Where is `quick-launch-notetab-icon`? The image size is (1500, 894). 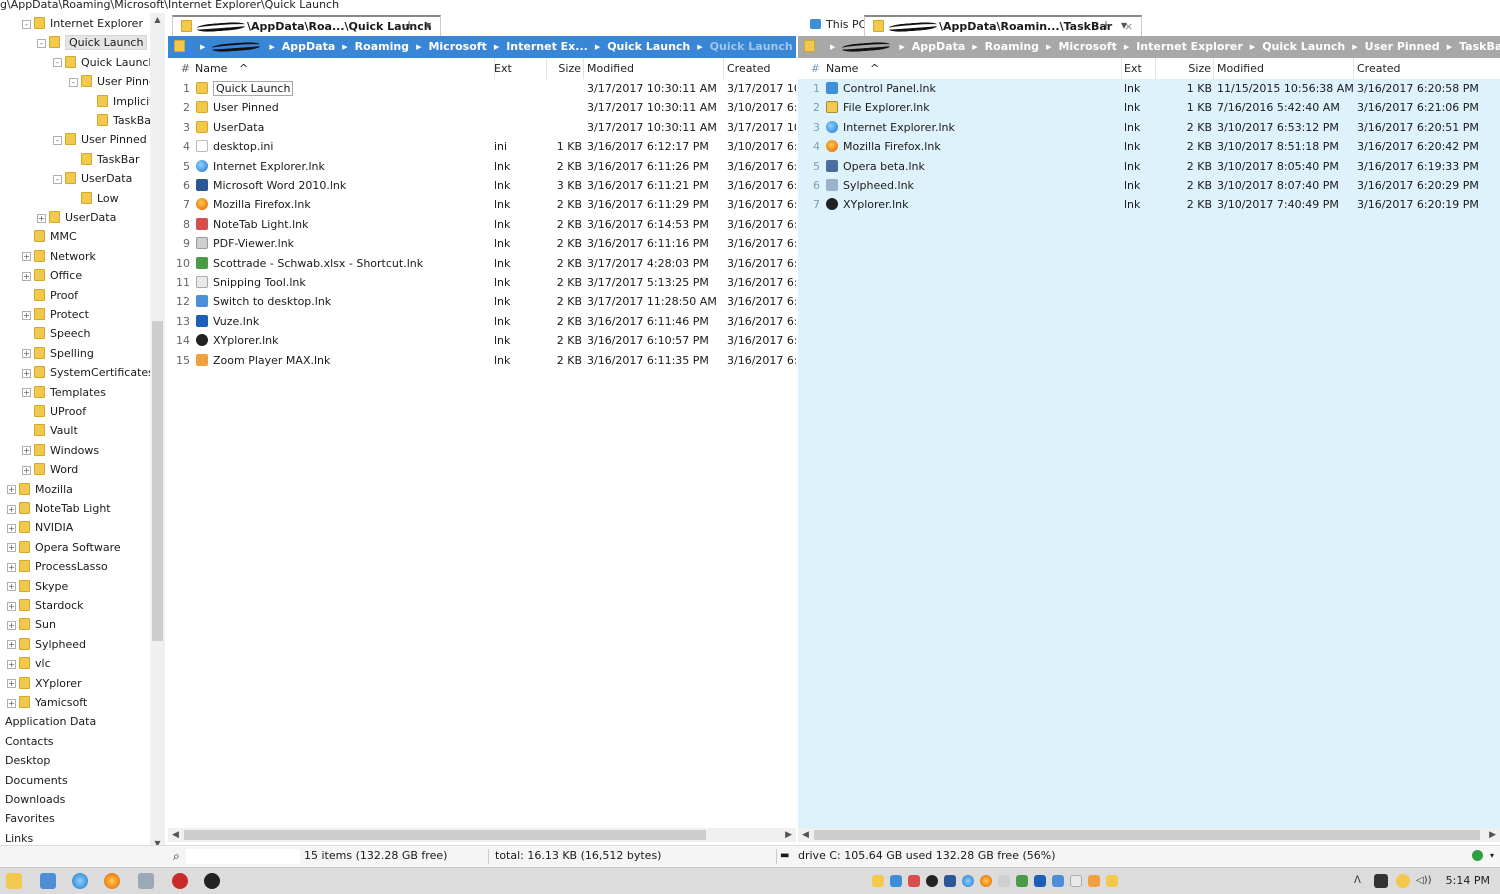 quick-launch-notetab-icon is located at coordinates (914, 881).